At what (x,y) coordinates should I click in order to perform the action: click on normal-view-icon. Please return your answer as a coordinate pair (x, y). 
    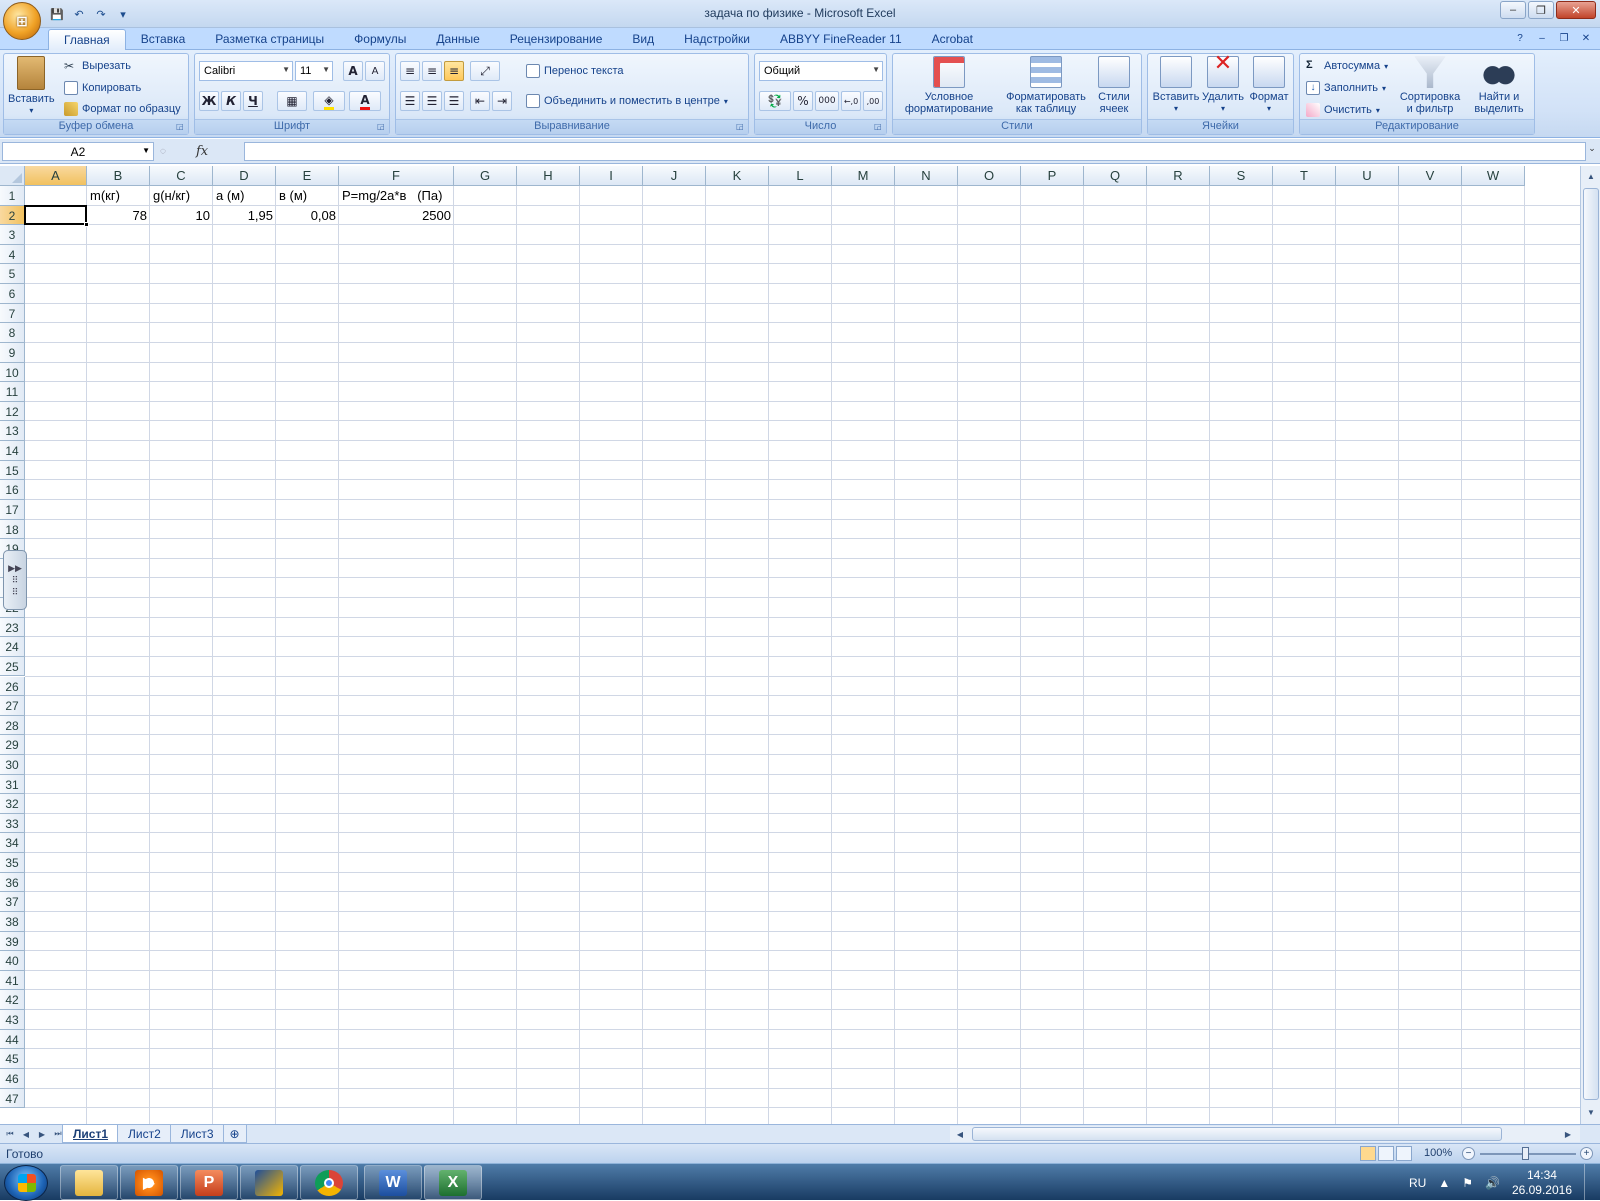
    Looking at the image, I should click on (1368, 1153).